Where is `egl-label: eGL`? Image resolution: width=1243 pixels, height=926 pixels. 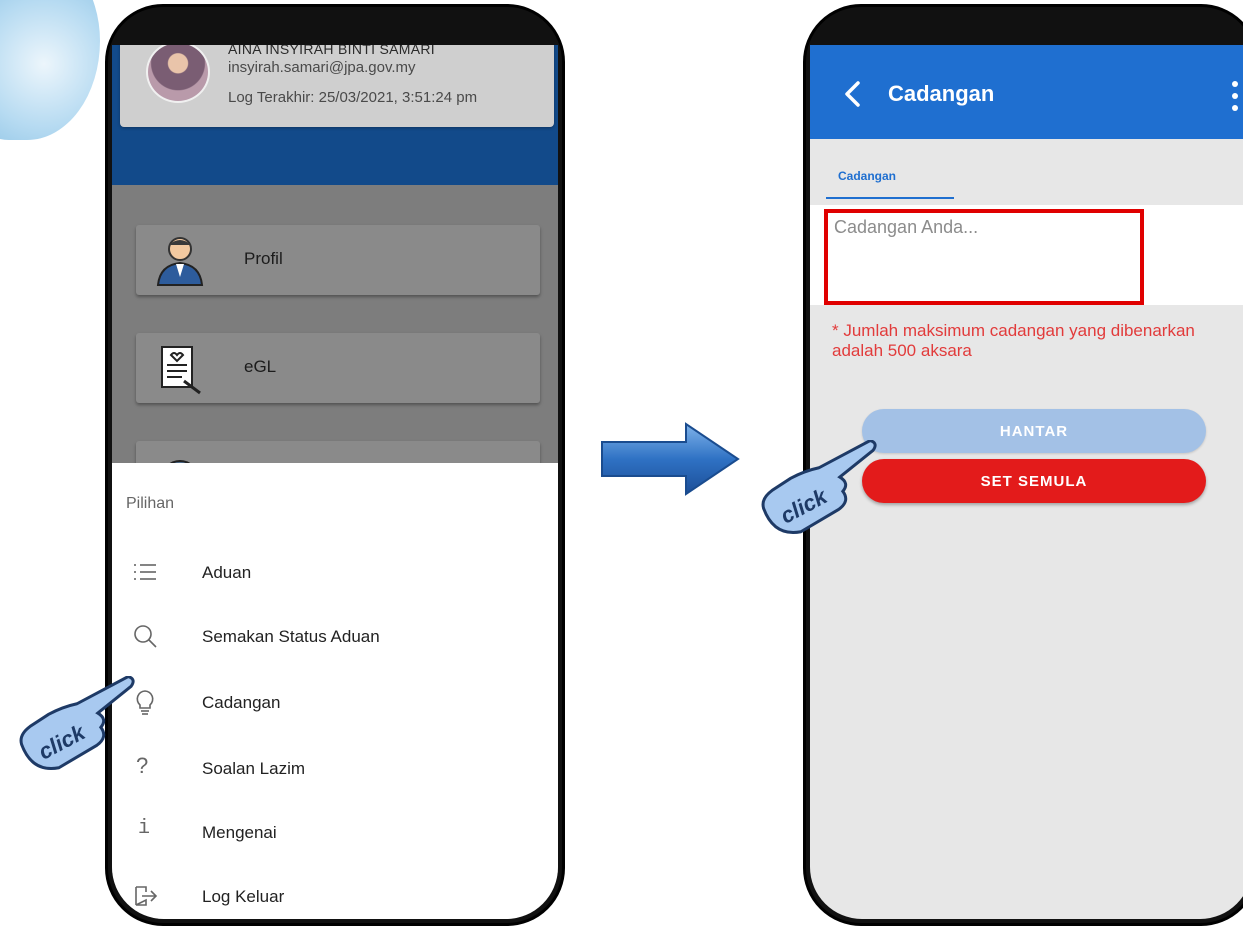 egl-label: eGL is located at coordinates (260, 366).